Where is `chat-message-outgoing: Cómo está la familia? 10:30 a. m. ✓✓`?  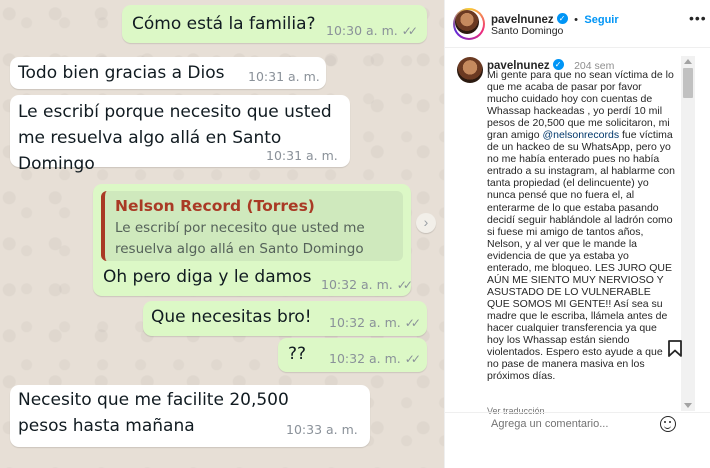
chat-message-outgoing: Cómo está la familia? 10:30 a. m. ✓✓ is located at coordinates (274, 24).